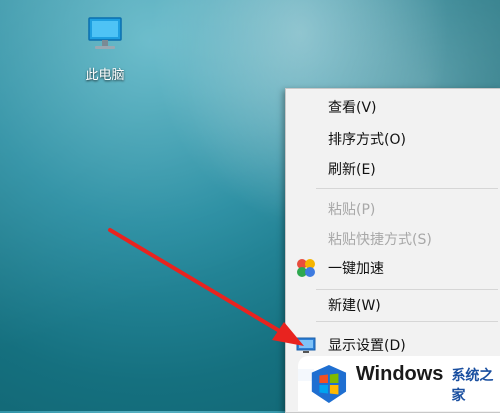  Describe the element at coordinates (352, 210) in the screenshot. I see `menu-item-label: 粘贴(P)` at that location.